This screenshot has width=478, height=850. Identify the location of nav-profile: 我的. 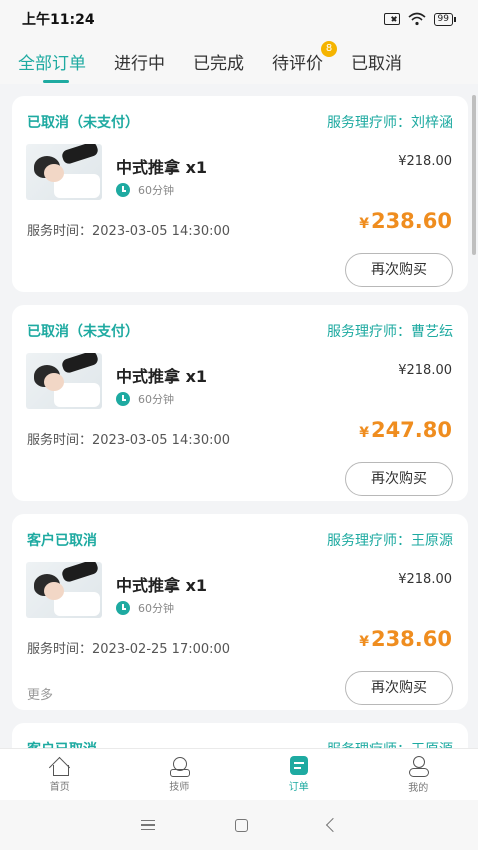
(418, 774).